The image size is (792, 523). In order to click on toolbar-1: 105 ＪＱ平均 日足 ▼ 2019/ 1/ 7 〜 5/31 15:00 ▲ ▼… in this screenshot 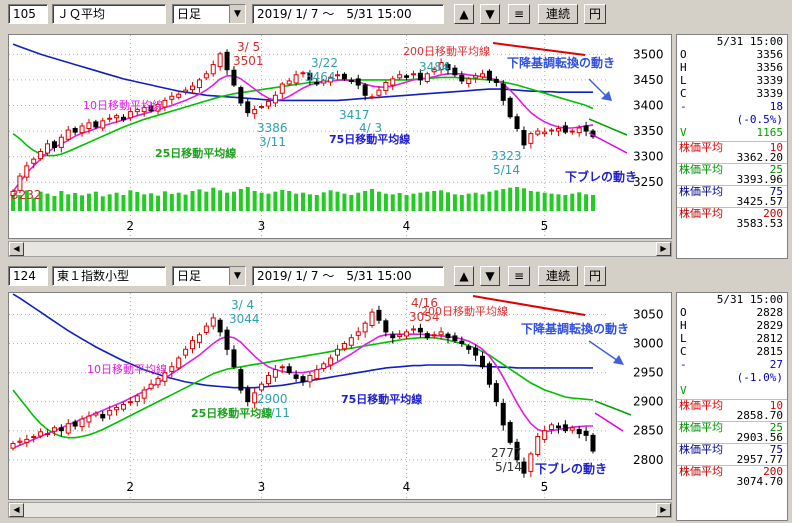, I will do `click(396, 14)`.